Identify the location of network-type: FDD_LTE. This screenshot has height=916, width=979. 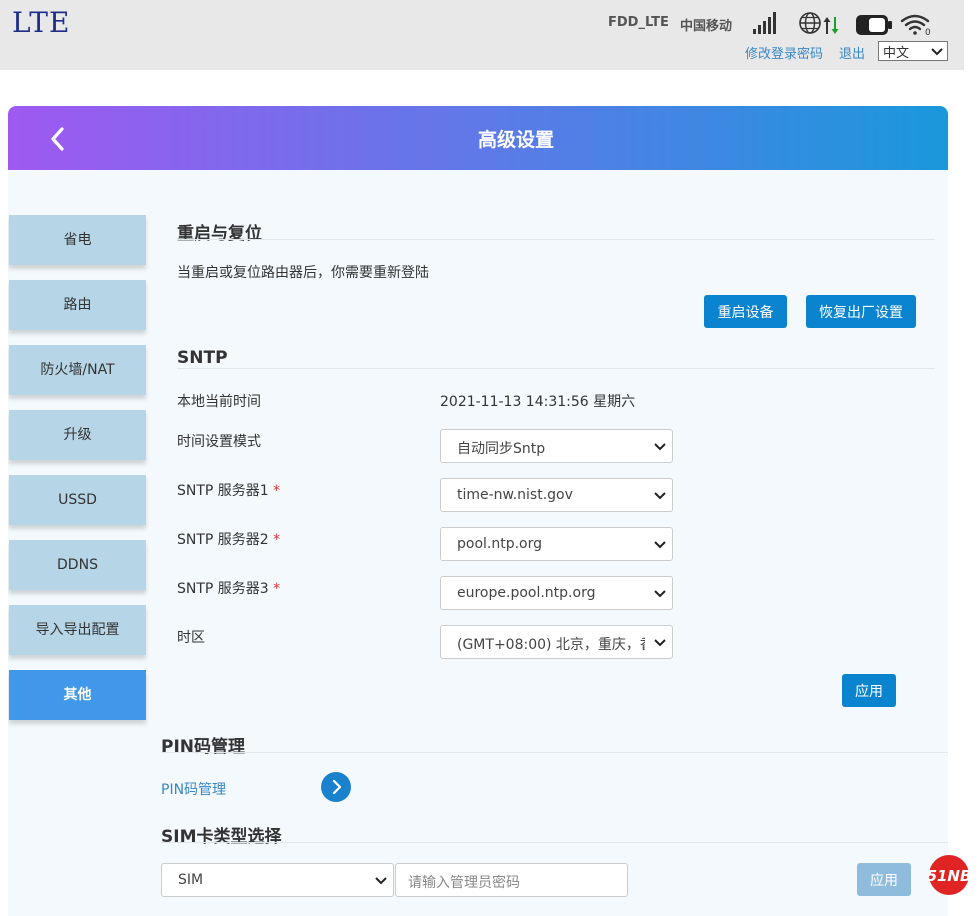
(638, 22).